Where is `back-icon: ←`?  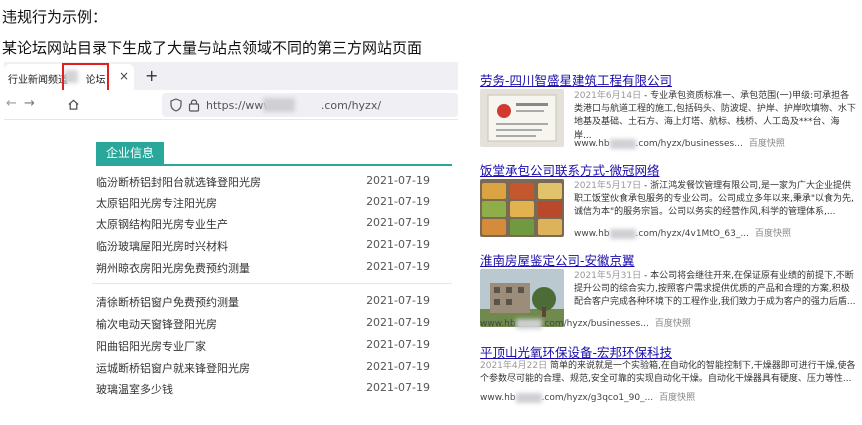
back-icon: ← is located at coordinates (11, 103).